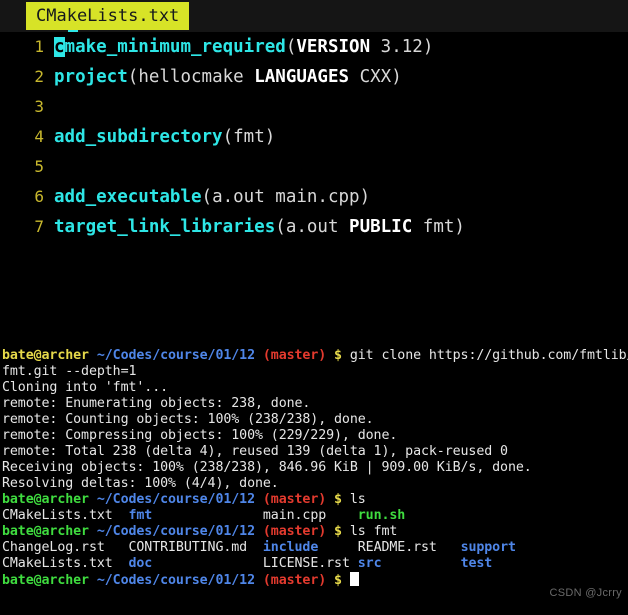 The height and width of the screenshot is (615, 628). I want to click on code-line: 7 target_link_libraries(a.out PUBLIC fmt), so click(314, 227).